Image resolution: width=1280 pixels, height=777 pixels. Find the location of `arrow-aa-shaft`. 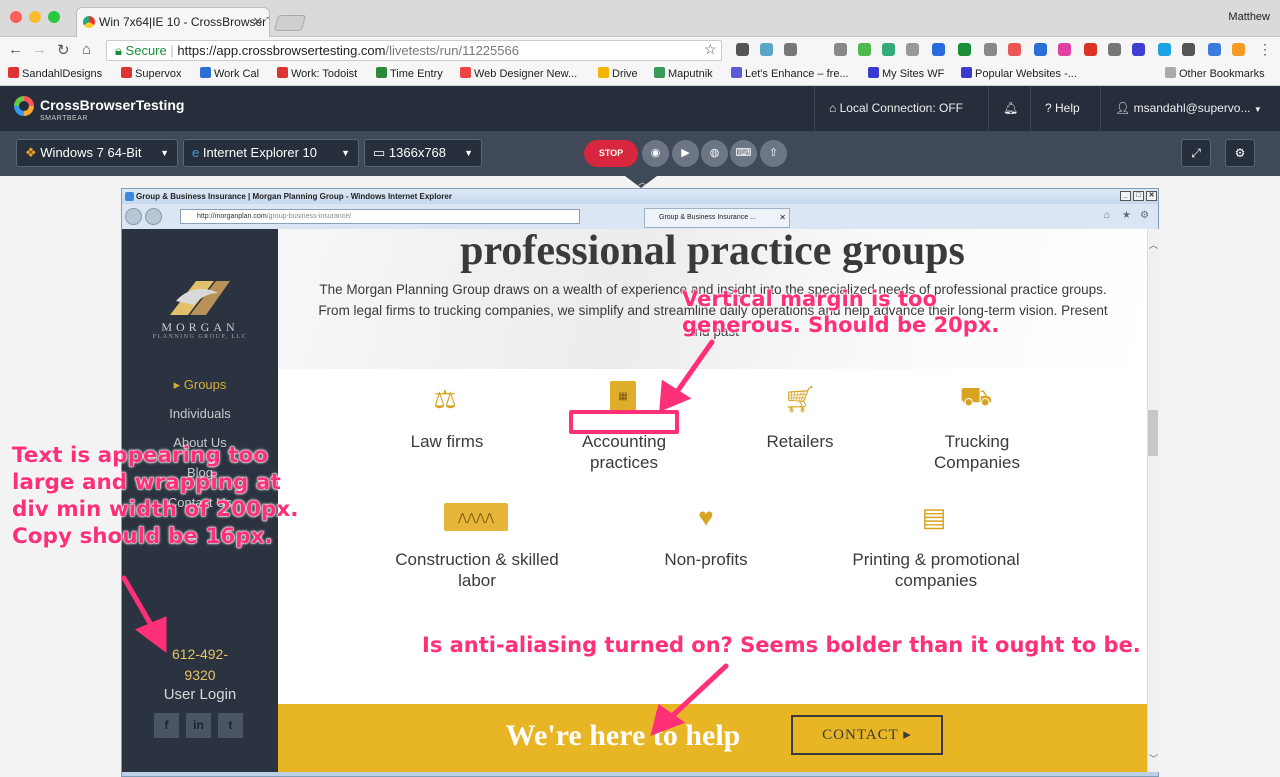

arrow-aa-shaft is located at coordinates (697, 693).